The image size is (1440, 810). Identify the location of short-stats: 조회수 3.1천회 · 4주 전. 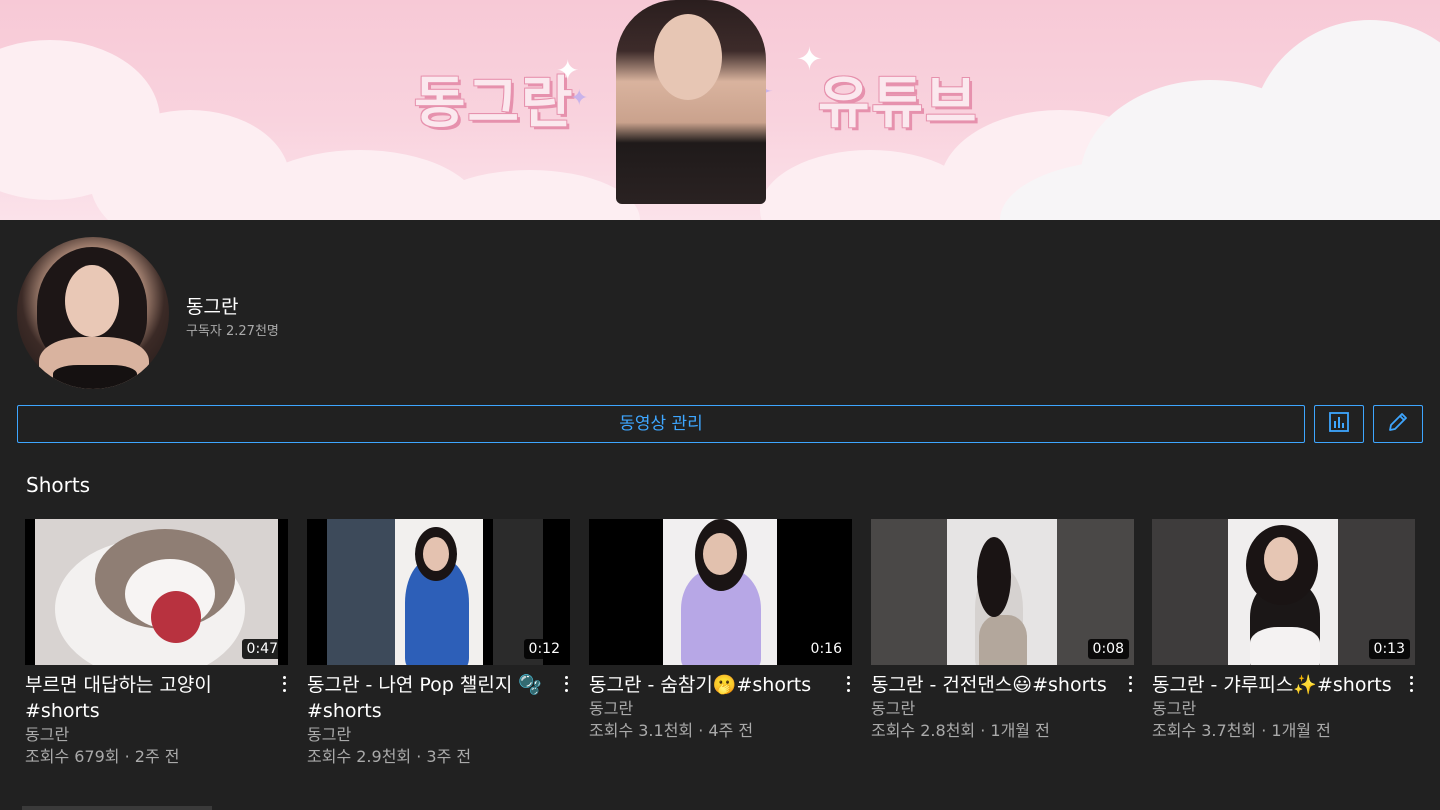
(671, 730).